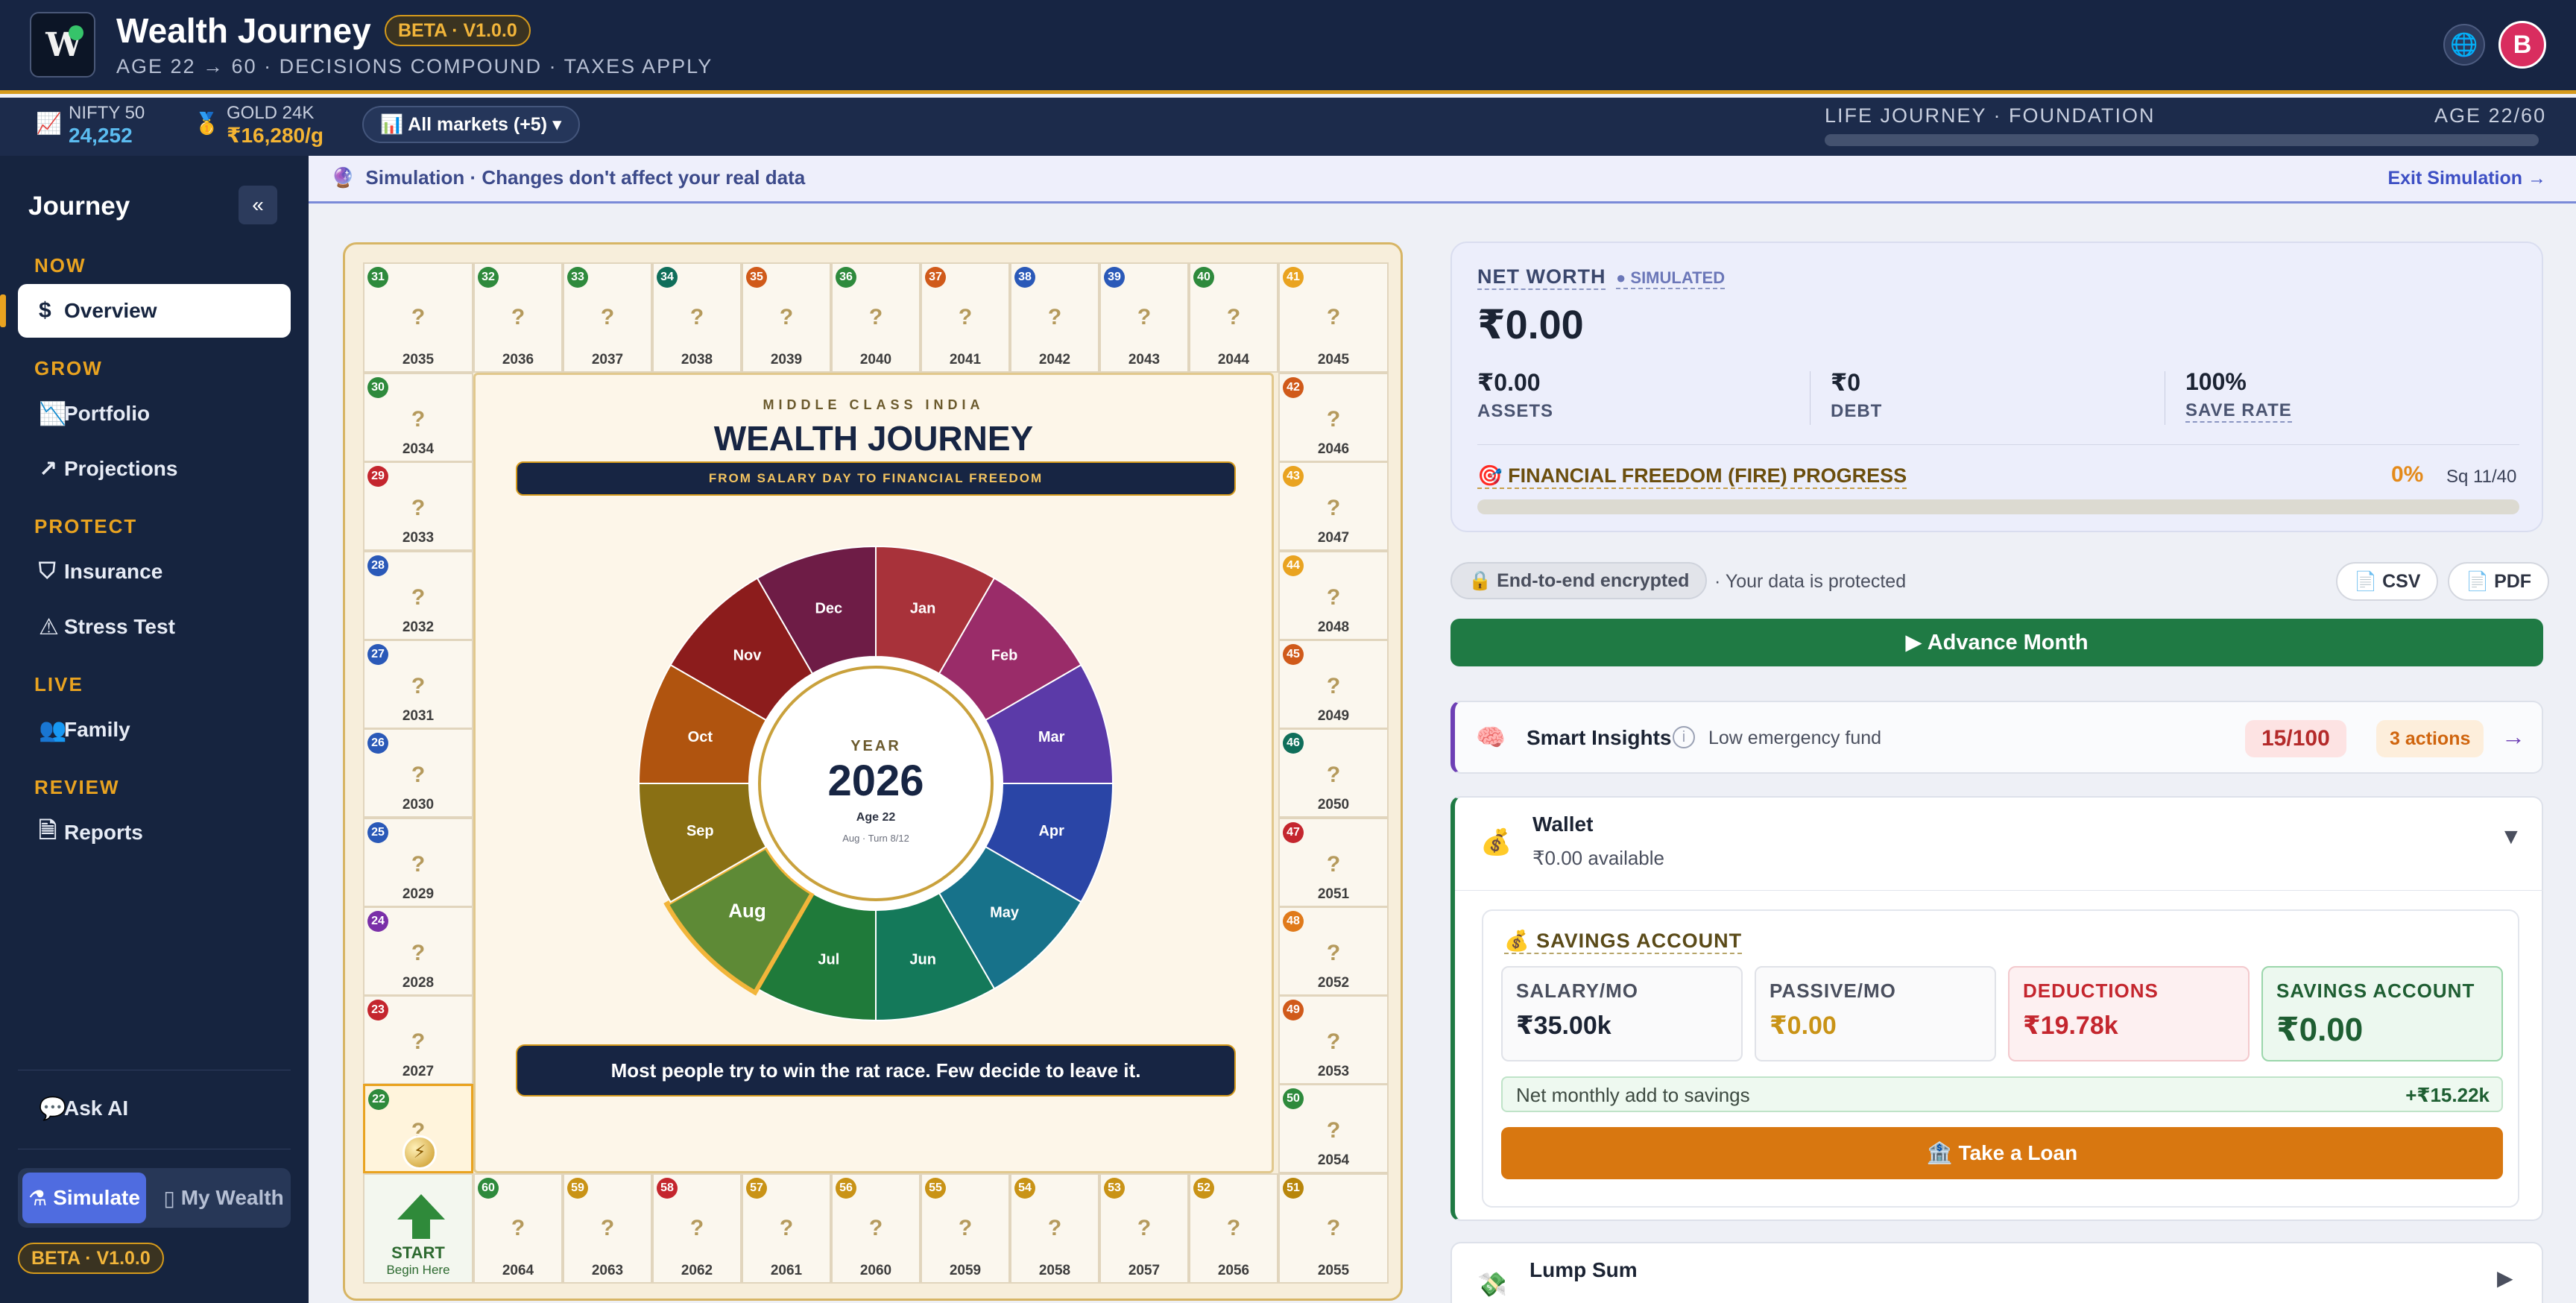 The height and width of the screenshot is (1303, 2576). What do you see at coordinates (1054, 1270) in the screenshot?
I see `square-year: 2058` at bounding box center [1054, 1270].